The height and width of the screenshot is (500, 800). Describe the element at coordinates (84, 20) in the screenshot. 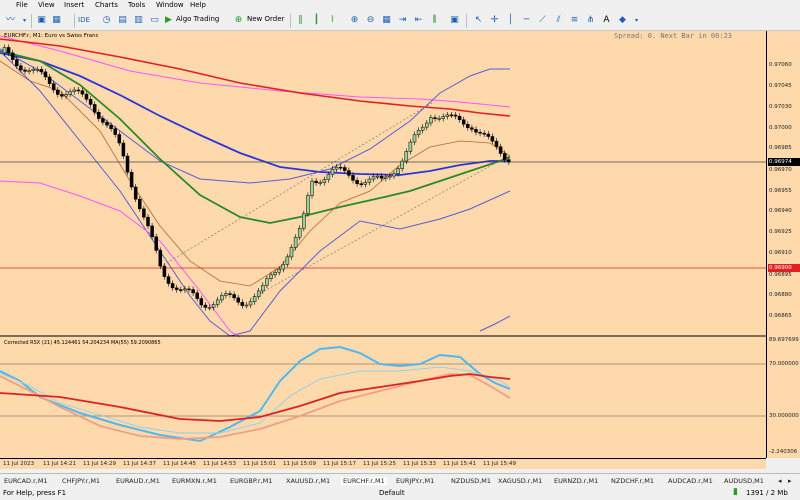

I see `ide-button: IDE` at that location.